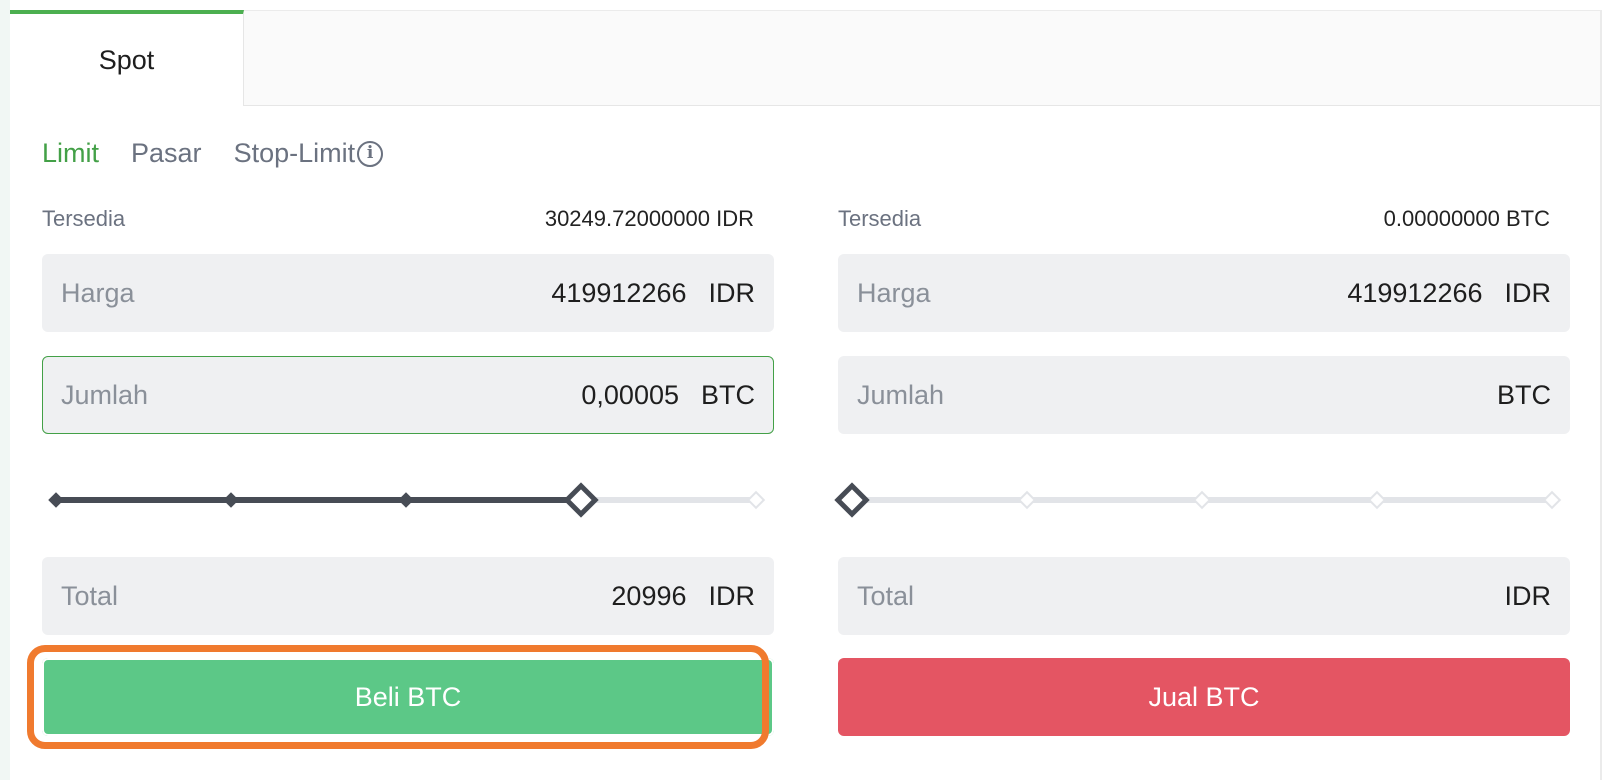 Image resolution: width=1606 pixels, height=780 pixels. I want to click on buy-slider-graphic, so click(407, 500).